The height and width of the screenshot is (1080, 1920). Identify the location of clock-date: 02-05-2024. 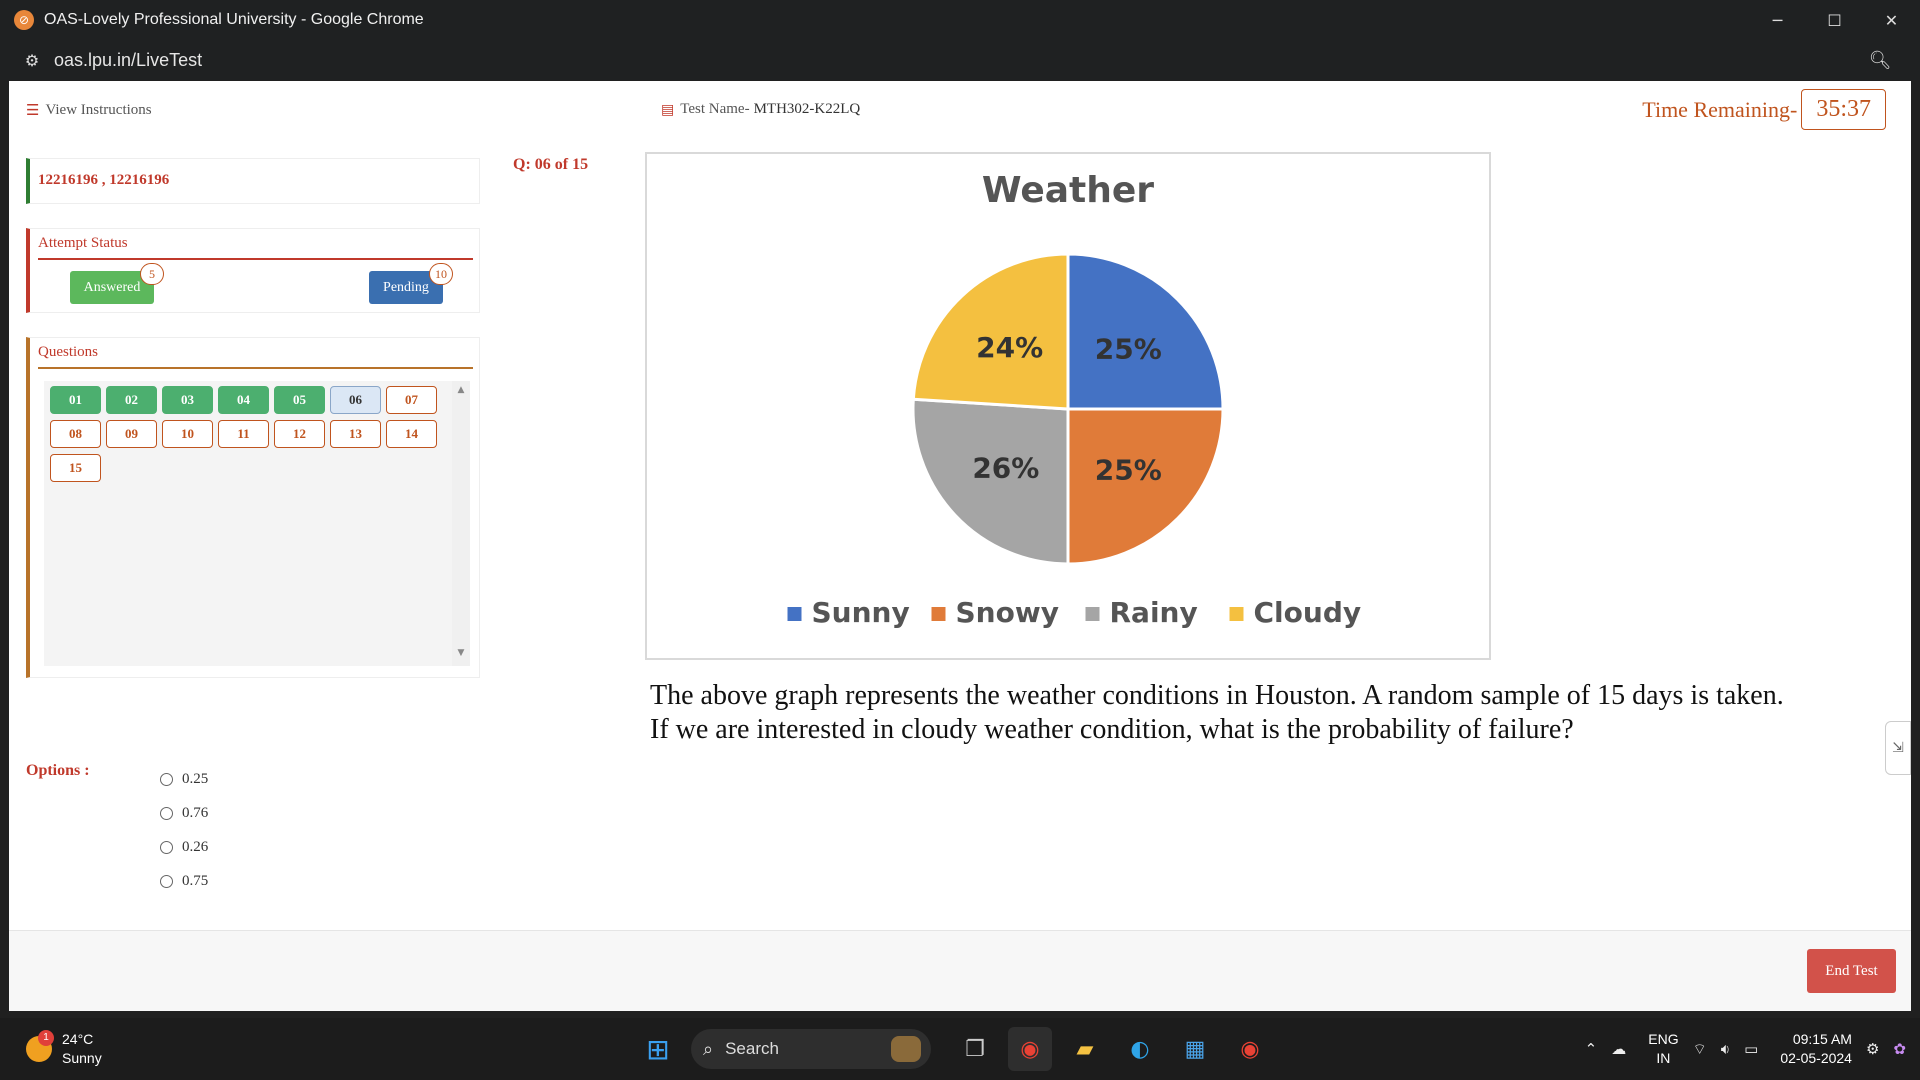
(1816, 1058).